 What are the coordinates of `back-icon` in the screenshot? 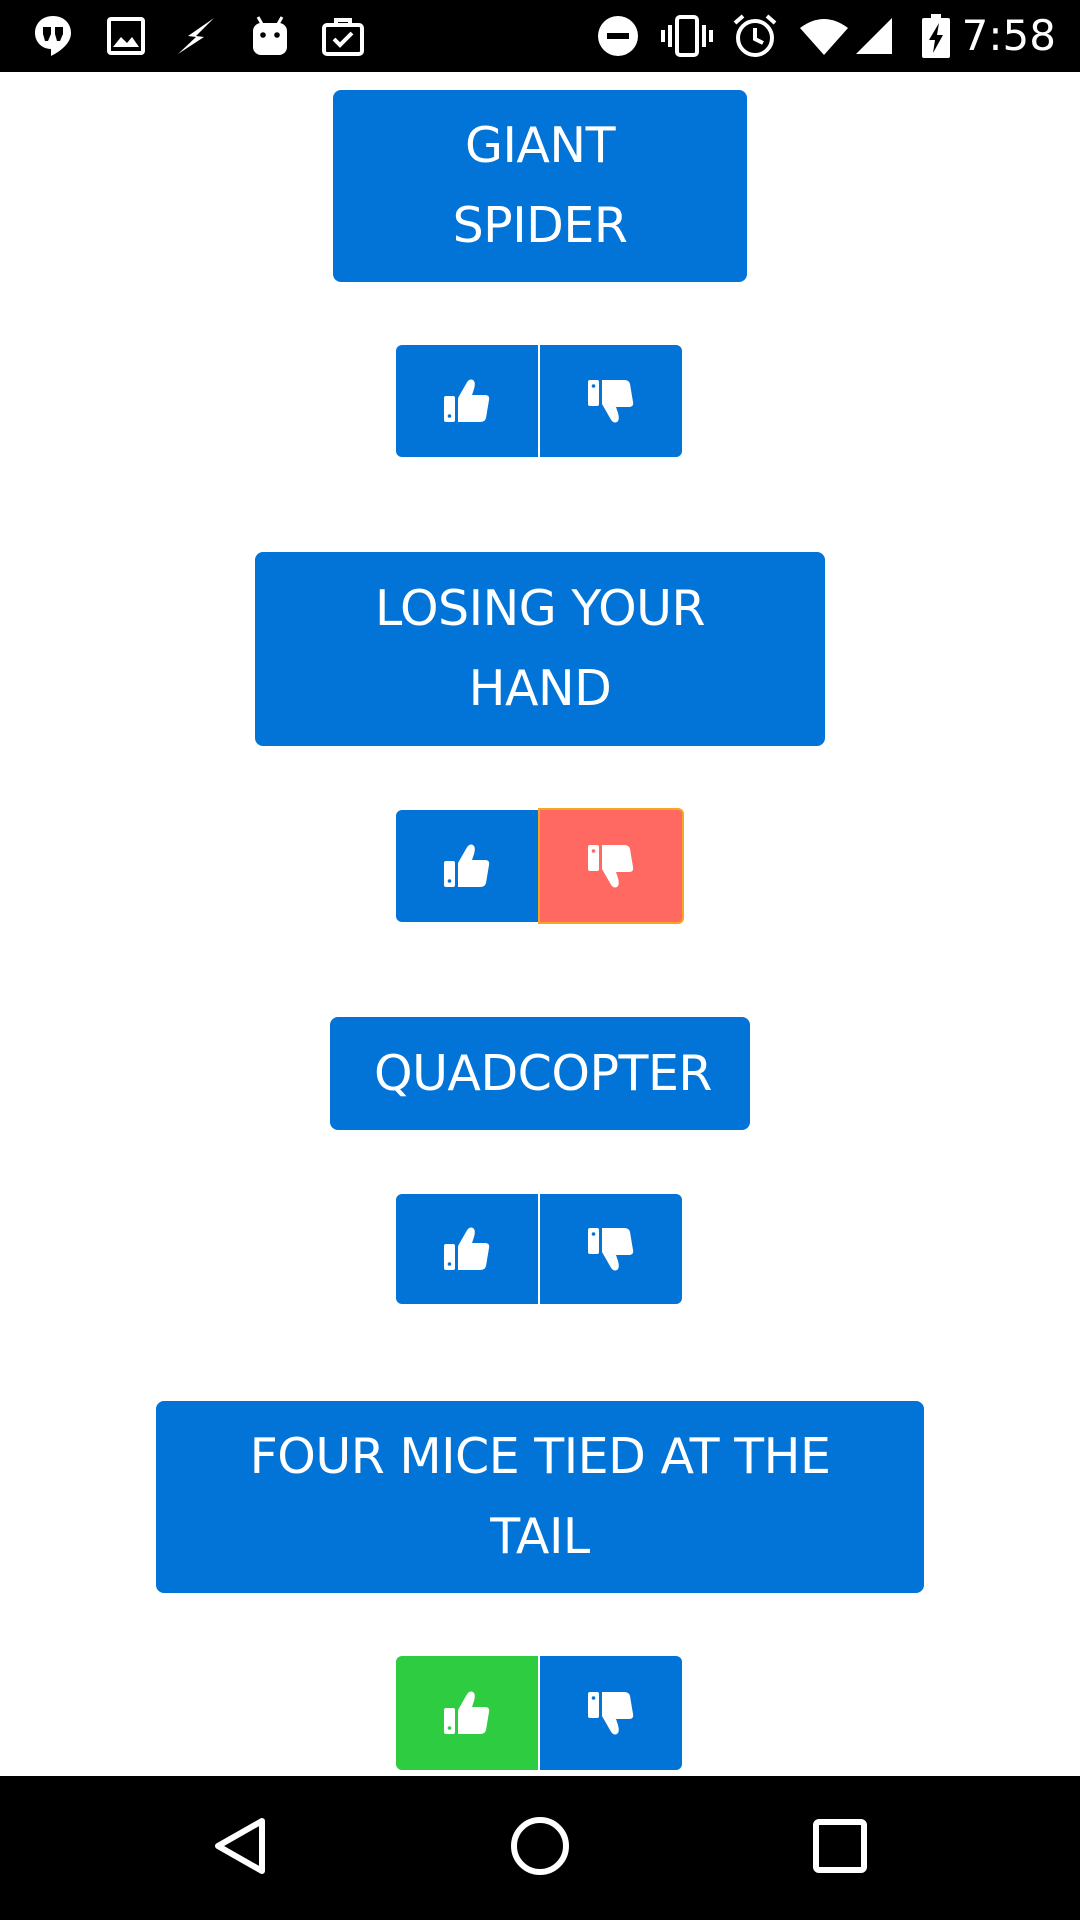 It's located at (240, 1848).